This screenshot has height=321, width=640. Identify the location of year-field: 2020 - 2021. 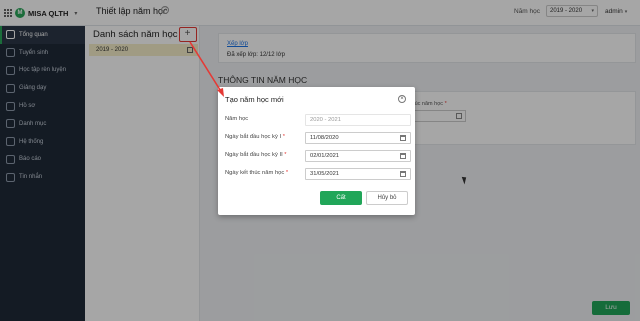
(358, 120).